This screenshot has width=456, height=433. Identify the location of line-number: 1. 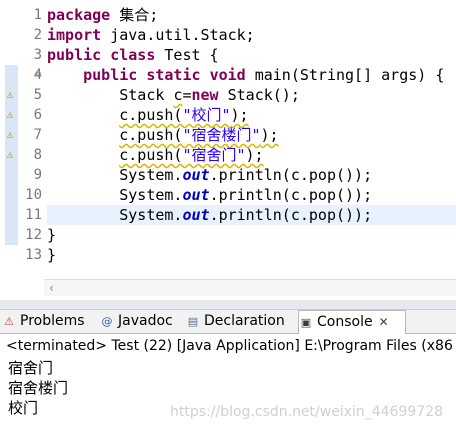
(37, 15).